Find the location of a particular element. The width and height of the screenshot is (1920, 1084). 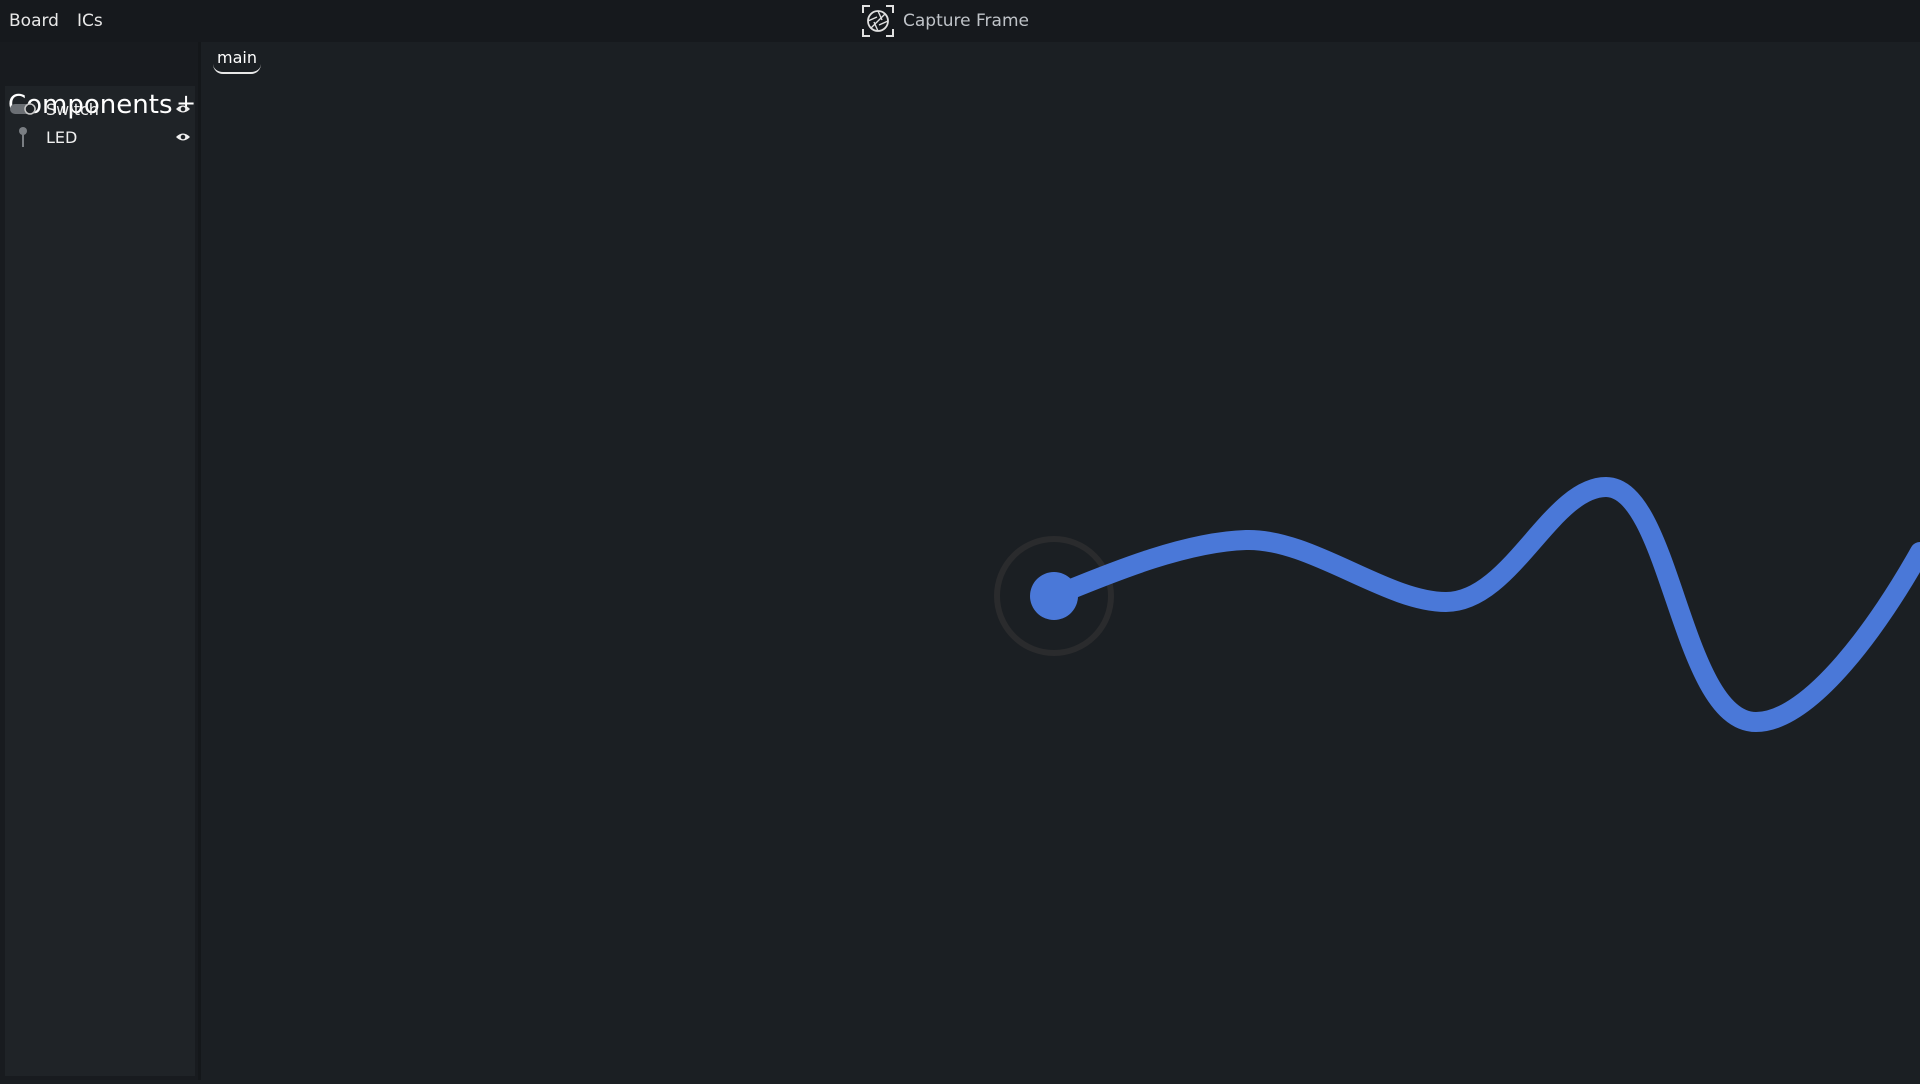

component-label: Switch is located at coordinates (72, 109).